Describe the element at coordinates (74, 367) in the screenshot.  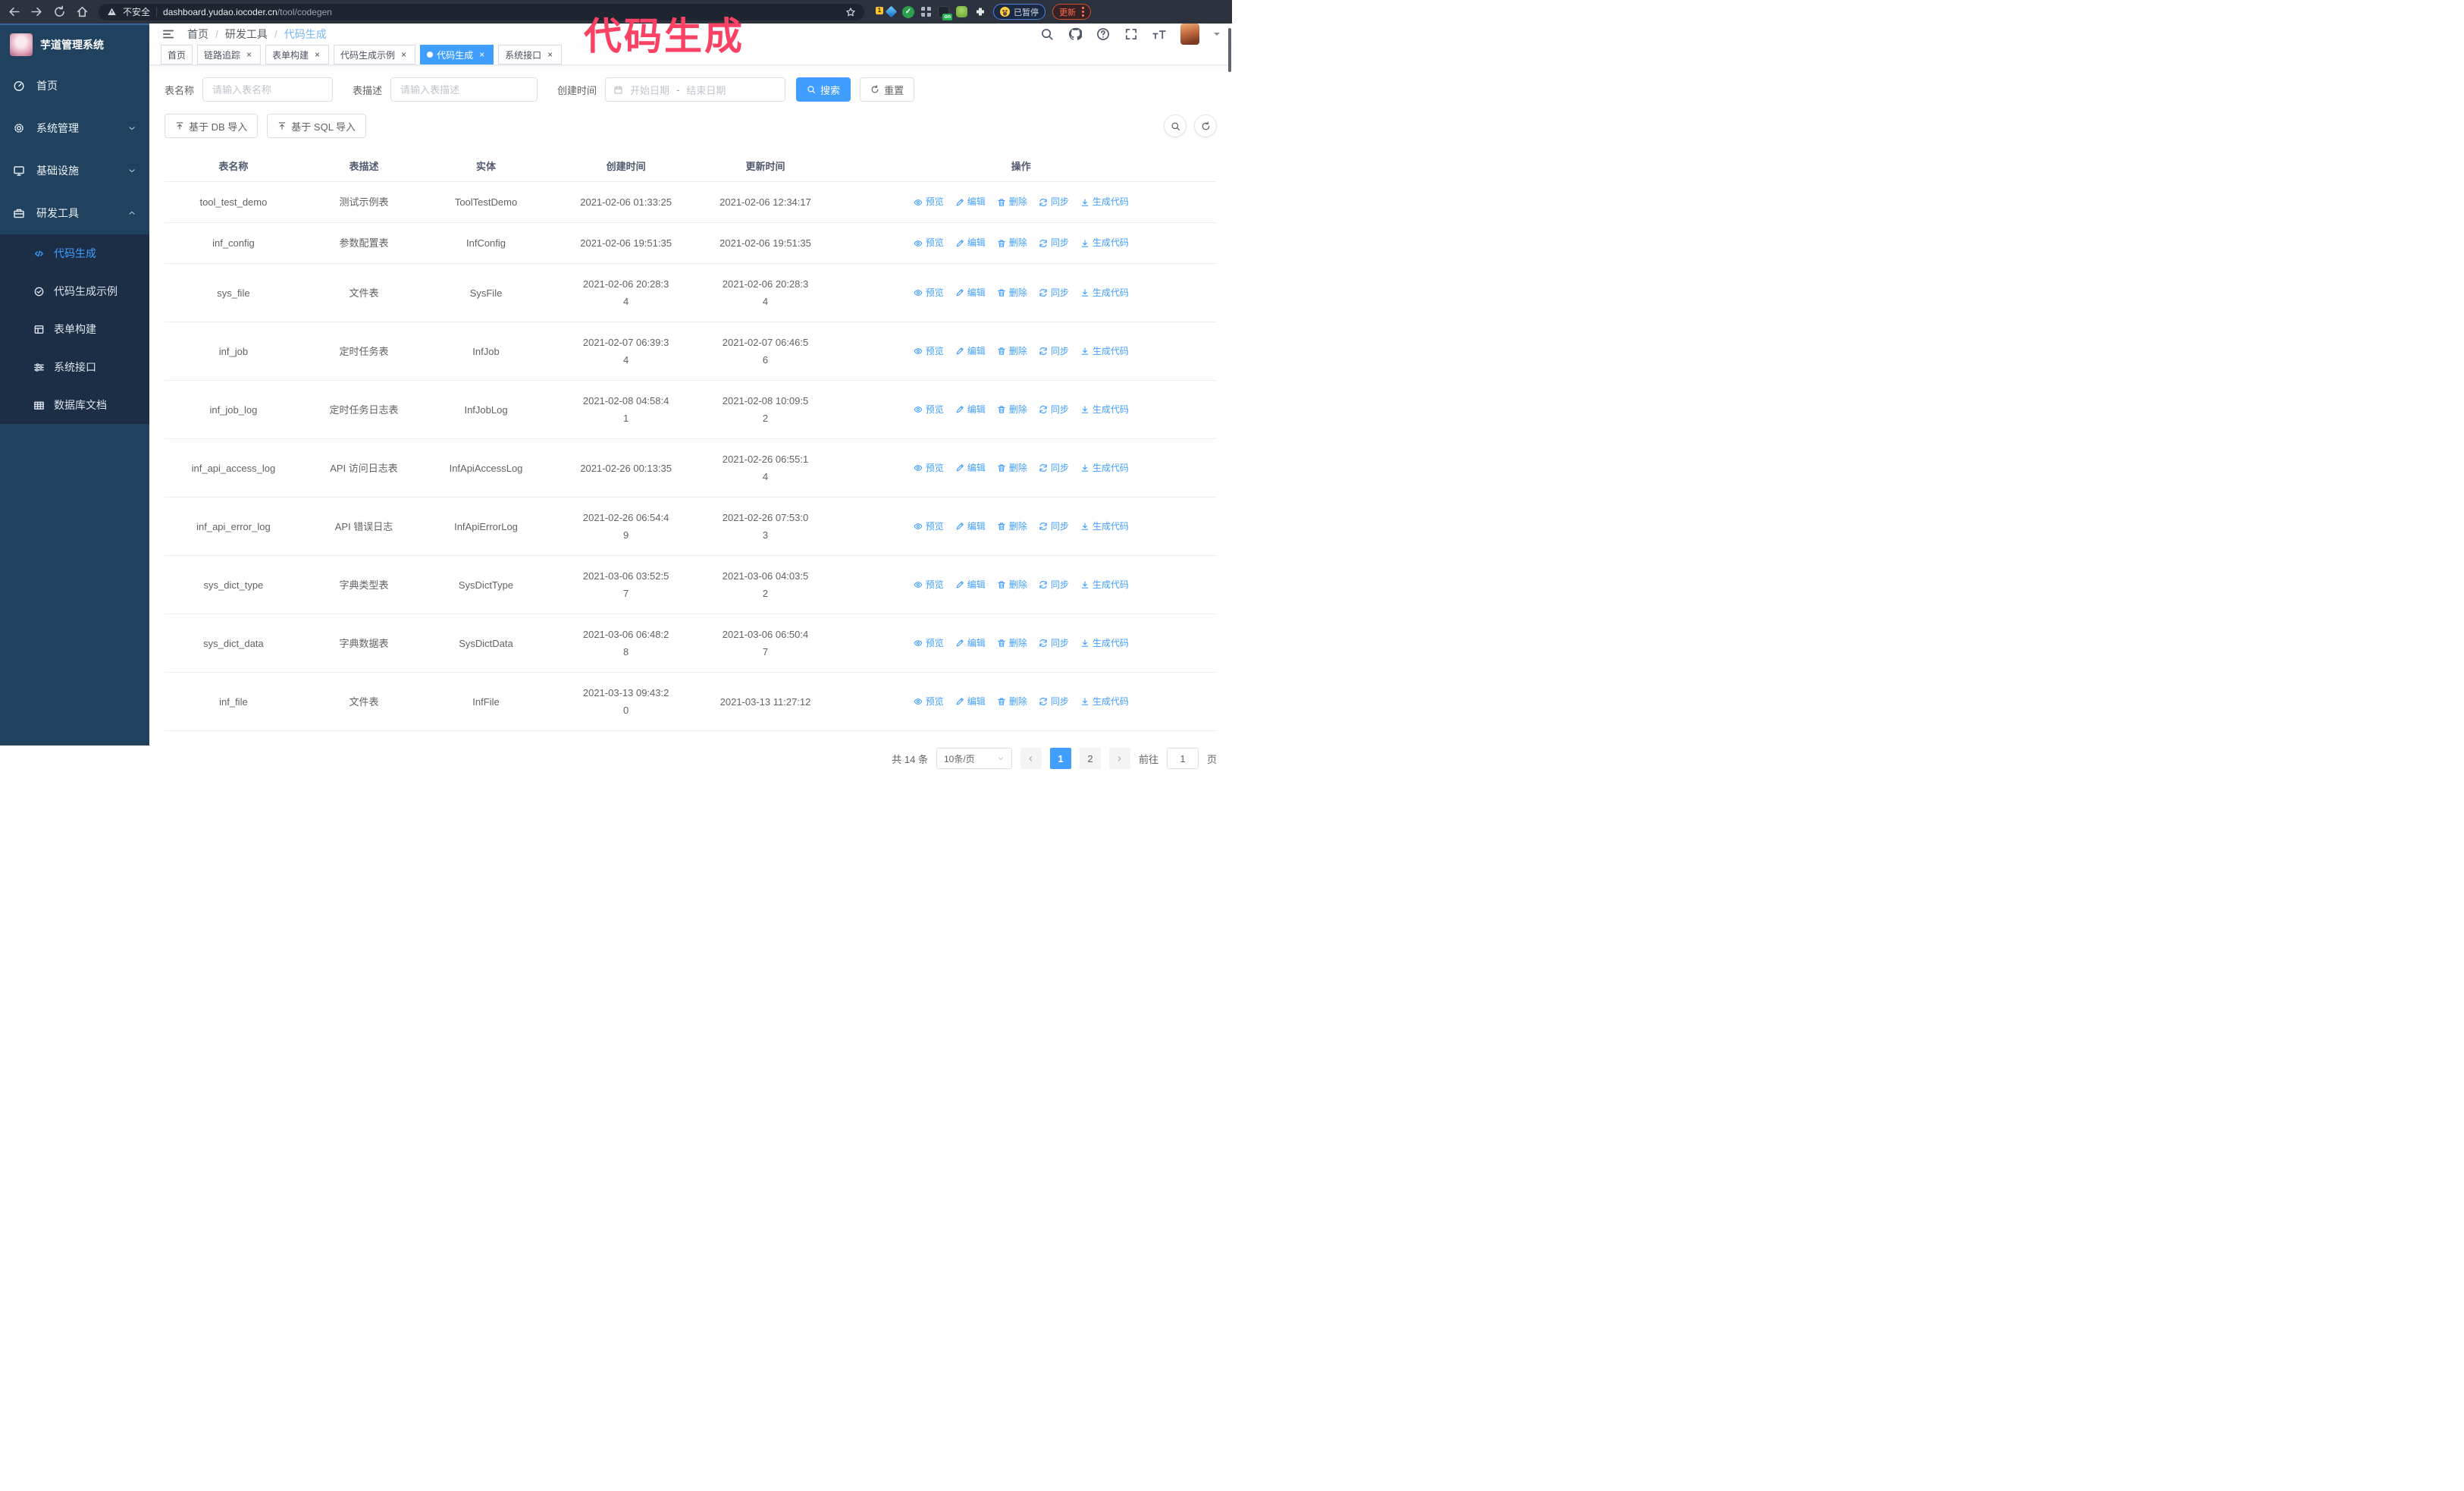
I see `sidebar-item-system-api: 系统接口` at that location.